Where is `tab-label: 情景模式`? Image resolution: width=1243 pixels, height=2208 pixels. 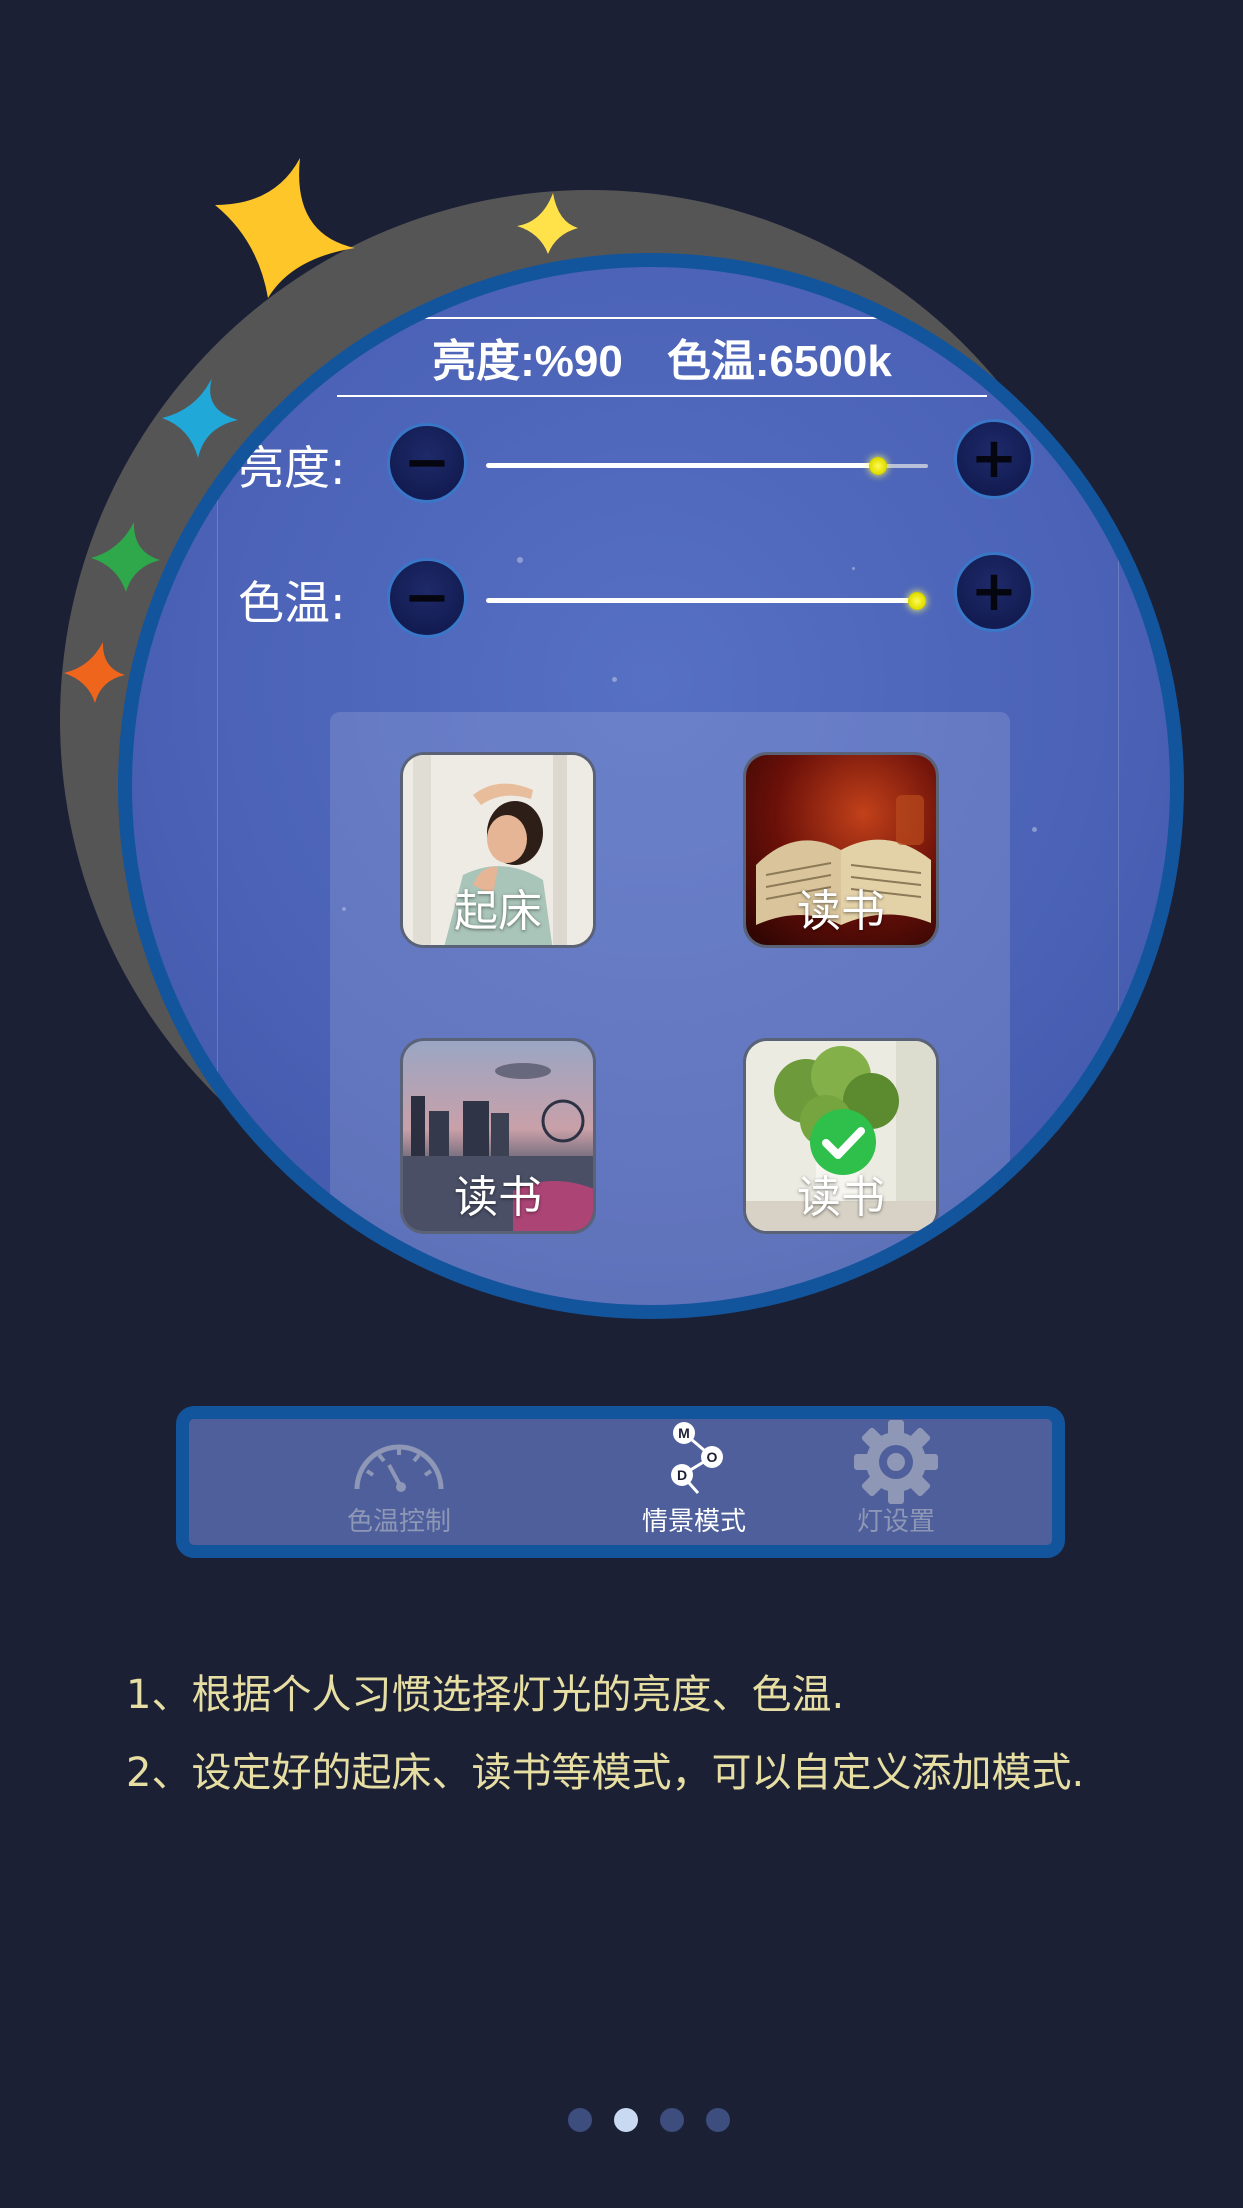
tab-label: 情景模式 is located at coordinates (693, 1522).